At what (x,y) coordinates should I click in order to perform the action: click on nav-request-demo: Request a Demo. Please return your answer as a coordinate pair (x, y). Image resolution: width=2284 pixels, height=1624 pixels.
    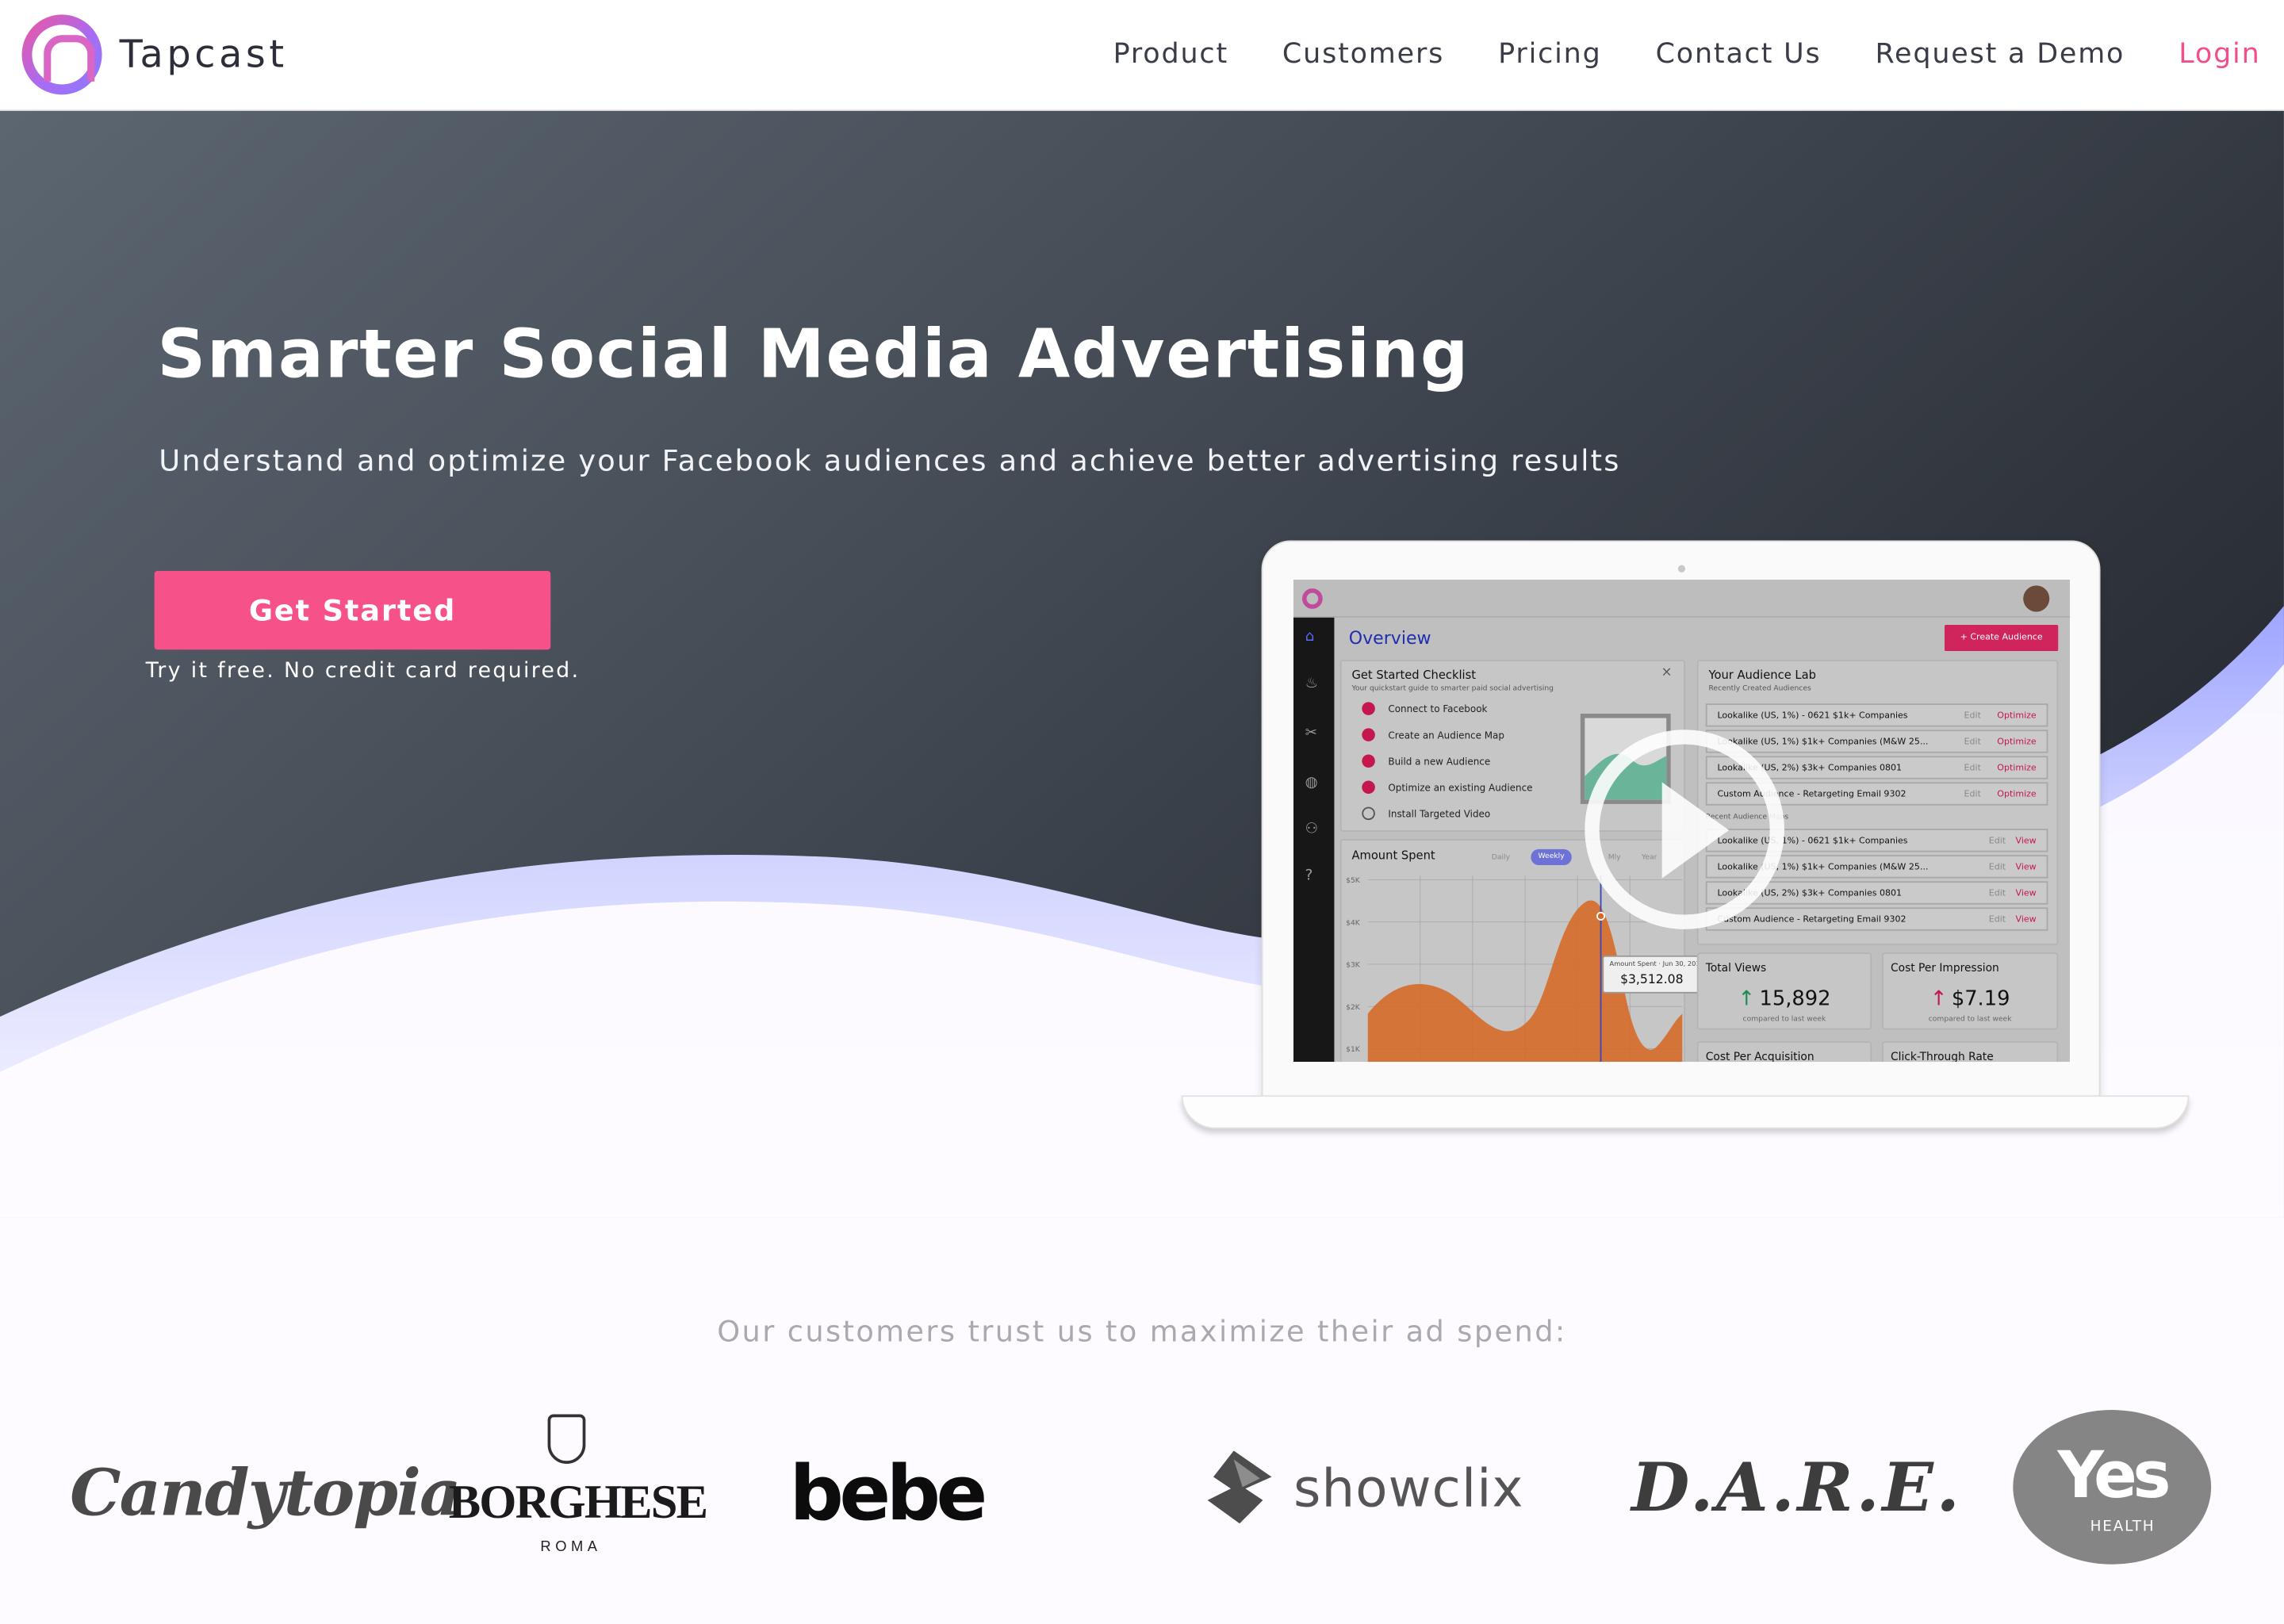
    Looking at the image, I should click on (2000, 54).